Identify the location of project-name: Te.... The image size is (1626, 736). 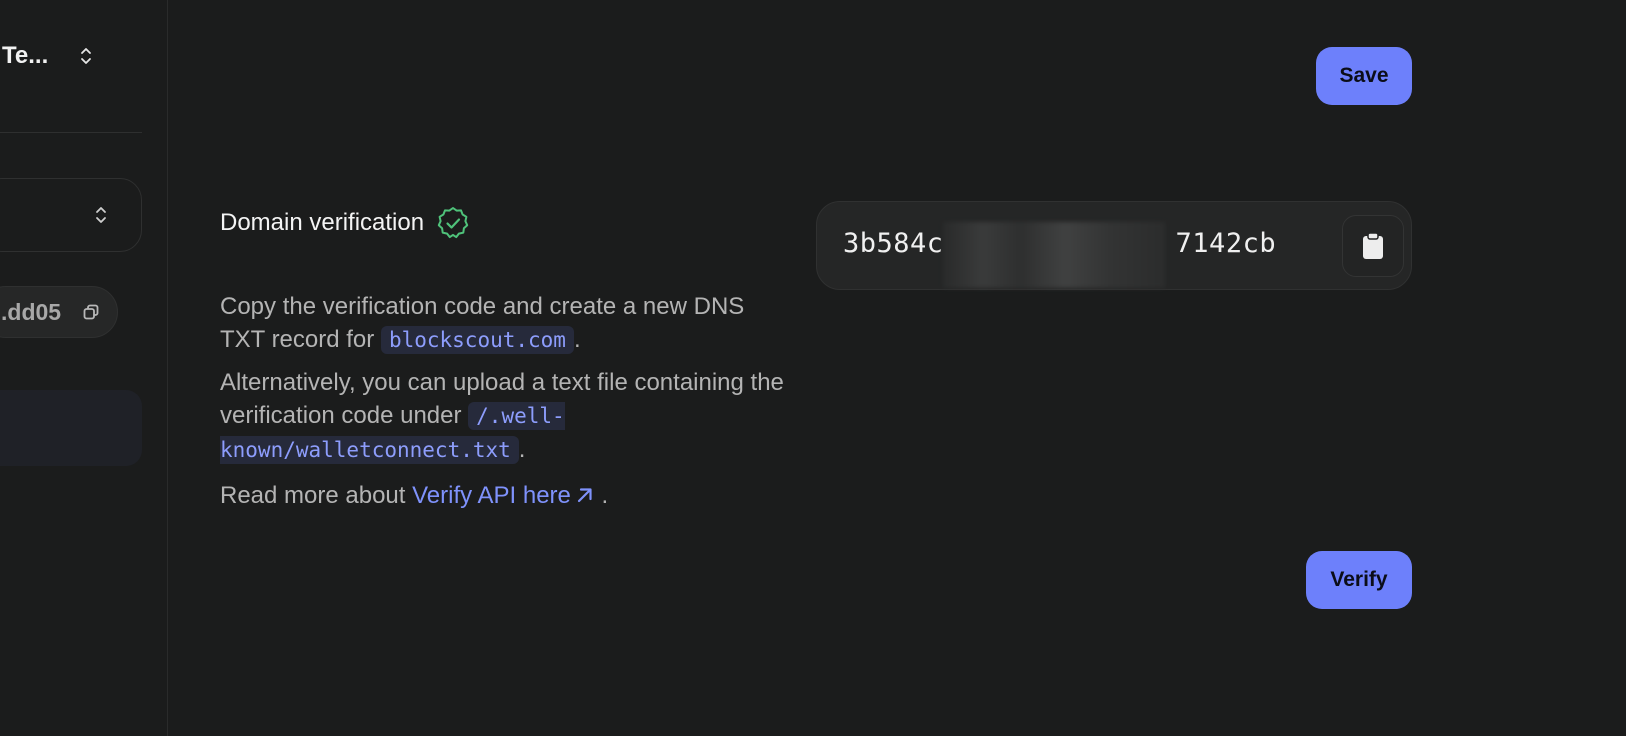
(25, 55).